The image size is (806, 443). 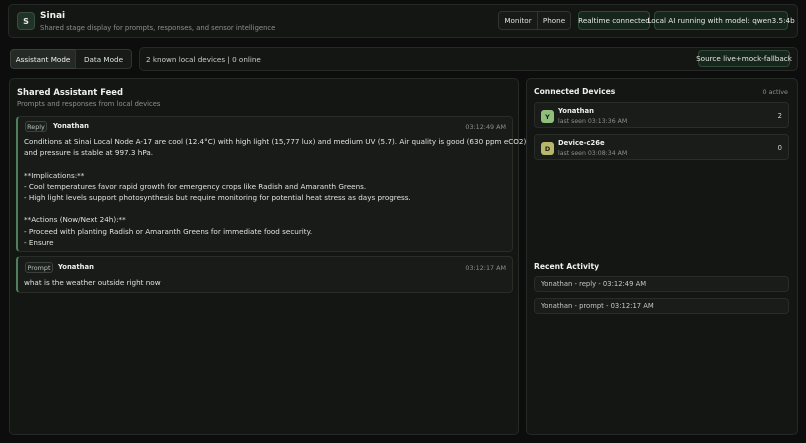 I want to click on feed-subtitle: Prompts and responses from local devices, so click(x=89, y=104).